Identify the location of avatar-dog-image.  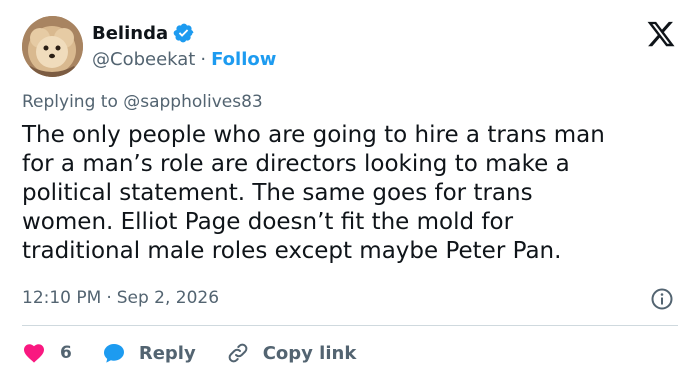
(52, 46).